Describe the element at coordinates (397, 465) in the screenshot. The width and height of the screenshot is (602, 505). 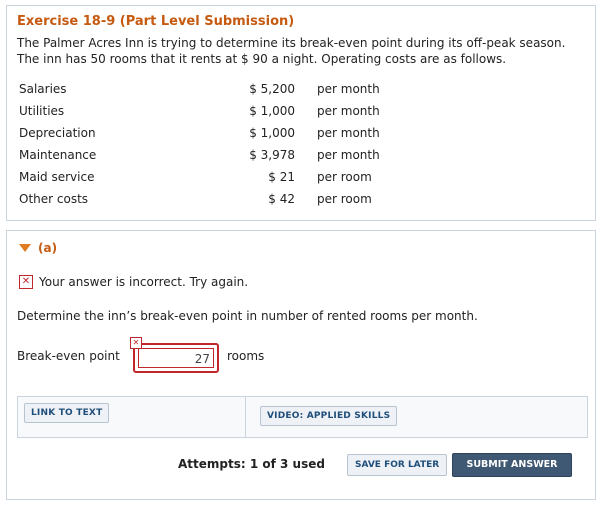
I see `save-for-later-button: SAVE FOR LATER` at that location.